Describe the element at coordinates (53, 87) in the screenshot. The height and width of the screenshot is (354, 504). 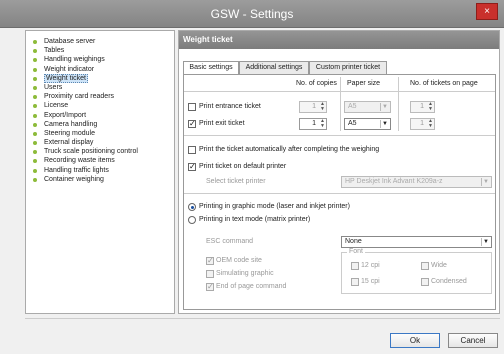
I see `nav-item-label: Users` at that location.